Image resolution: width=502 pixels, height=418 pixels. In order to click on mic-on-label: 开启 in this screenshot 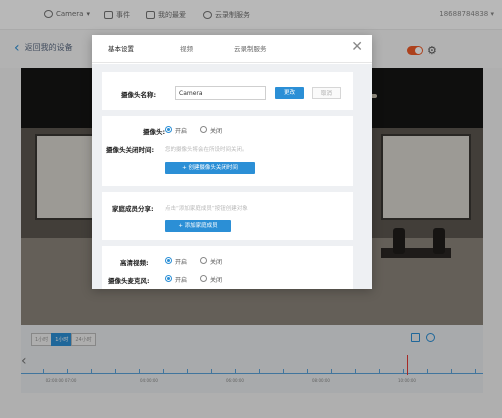, I will do `click(181, 280)`.